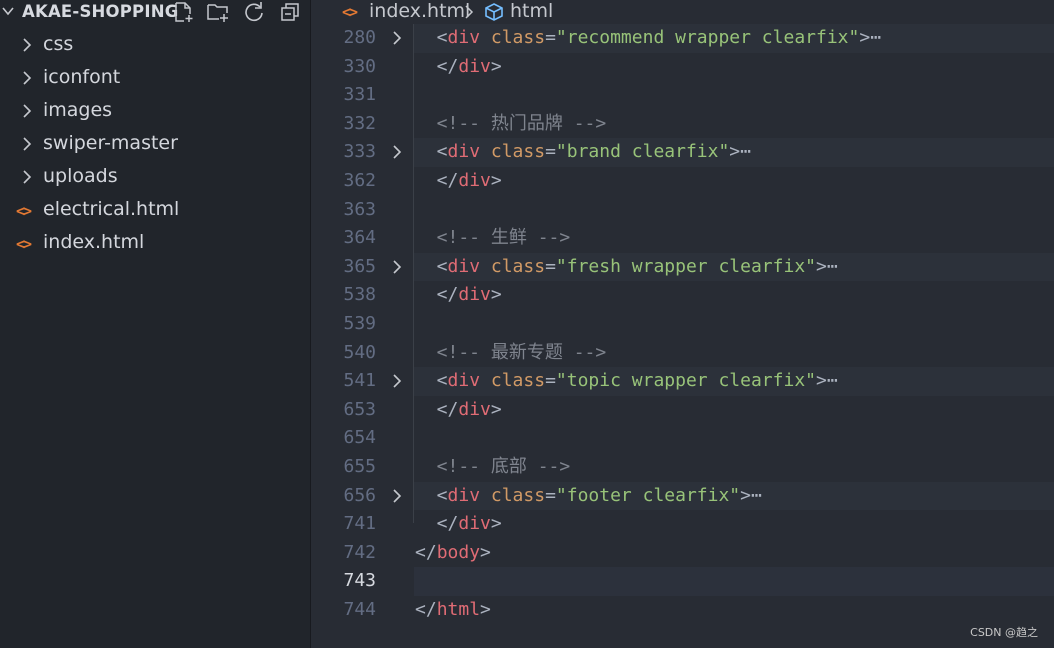  Describe the element at coordinates (155, 111) in the screenshot. I see `tree-folder-images: images` at that location.